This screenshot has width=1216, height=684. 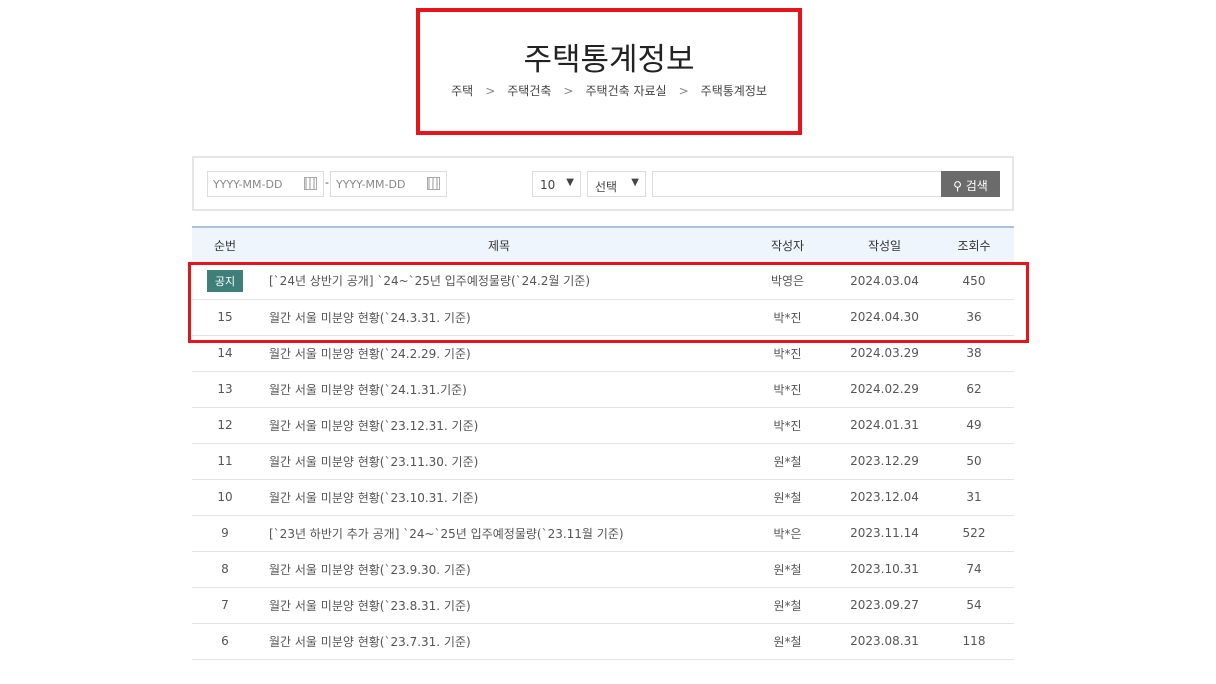 I want to click on col-author: 작성자, so click(x=787, y=246).